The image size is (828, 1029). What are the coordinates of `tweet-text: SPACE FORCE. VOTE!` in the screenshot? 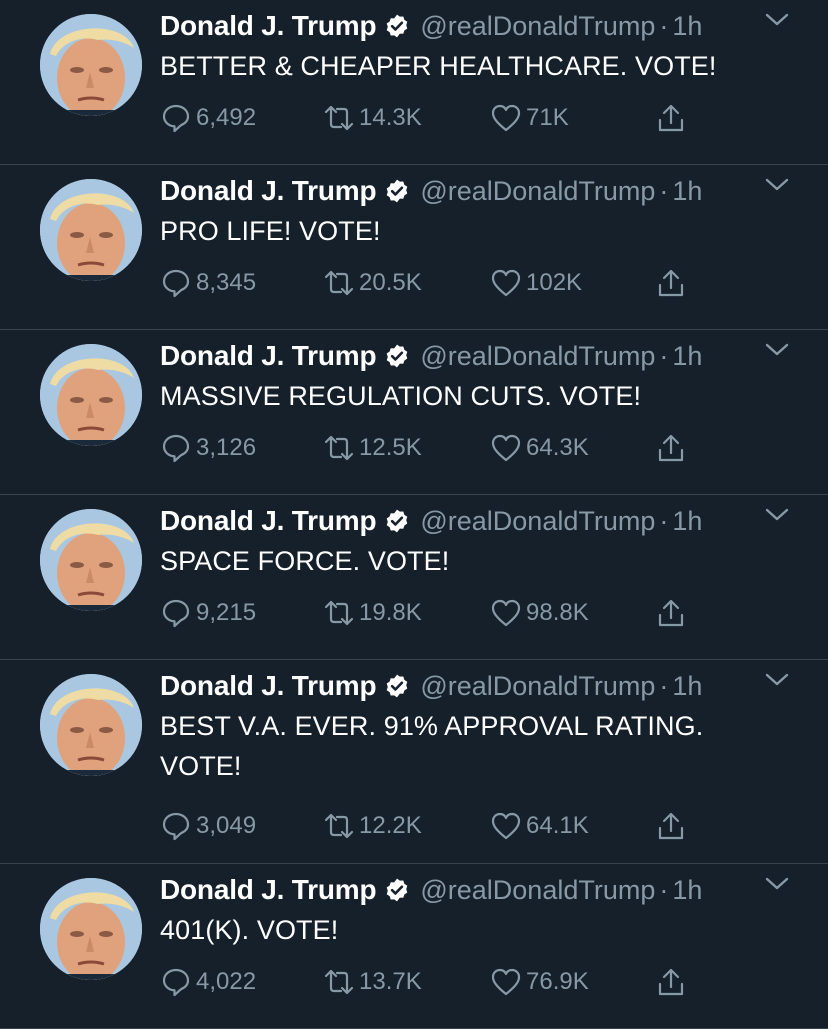 It's located at (305, 561).